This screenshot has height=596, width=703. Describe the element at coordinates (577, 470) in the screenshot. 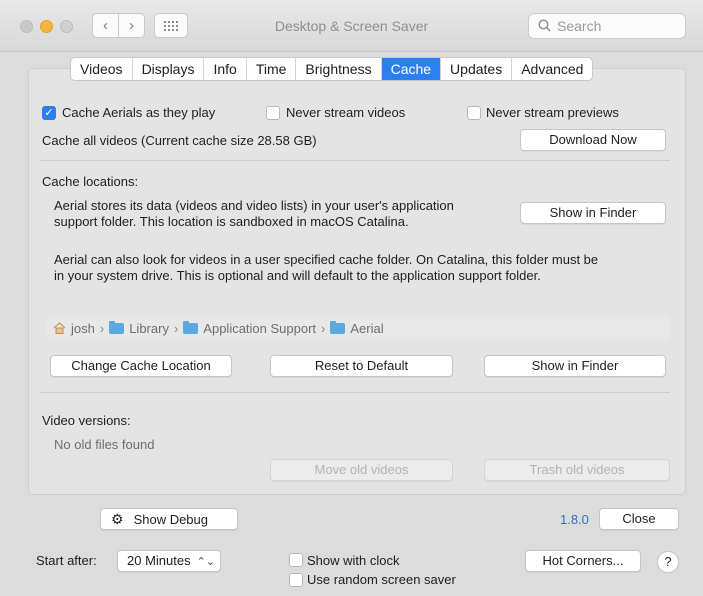

I see `trash-old-videos-button: Trash old videos` at that location.